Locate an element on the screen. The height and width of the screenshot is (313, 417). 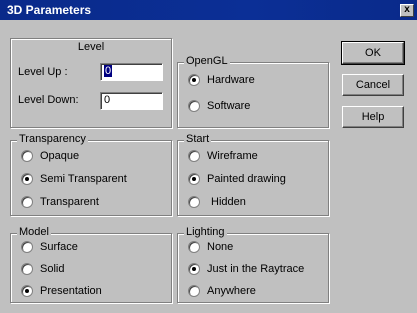
lighting-raytrace-radio: Just in the Raytrace is located at coordinates (246, 269).